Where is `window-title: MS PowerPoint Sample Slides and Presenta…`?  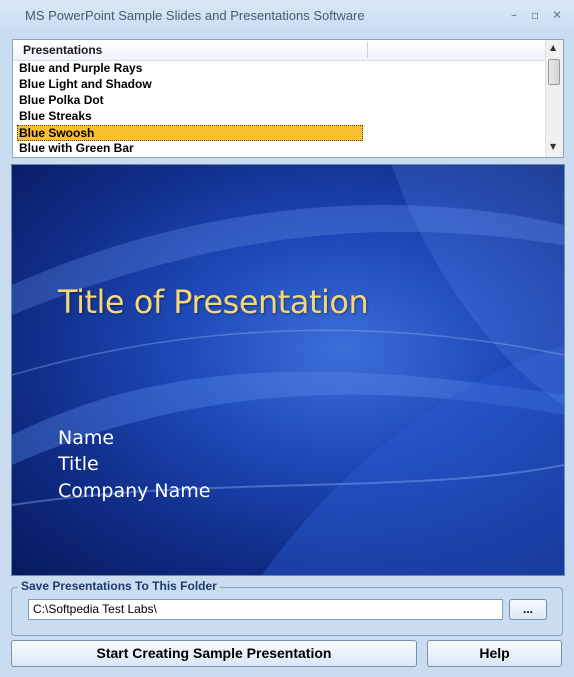
window-title: MS PowerPoint Sample Slides and Presenta… is located at coordinates (195, 15).